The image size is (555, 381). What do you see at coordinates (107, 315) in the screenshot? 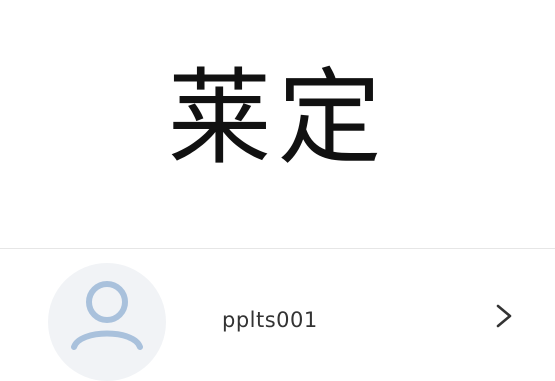
I see `user-avatar-icon` at bounding box center [107, 315].